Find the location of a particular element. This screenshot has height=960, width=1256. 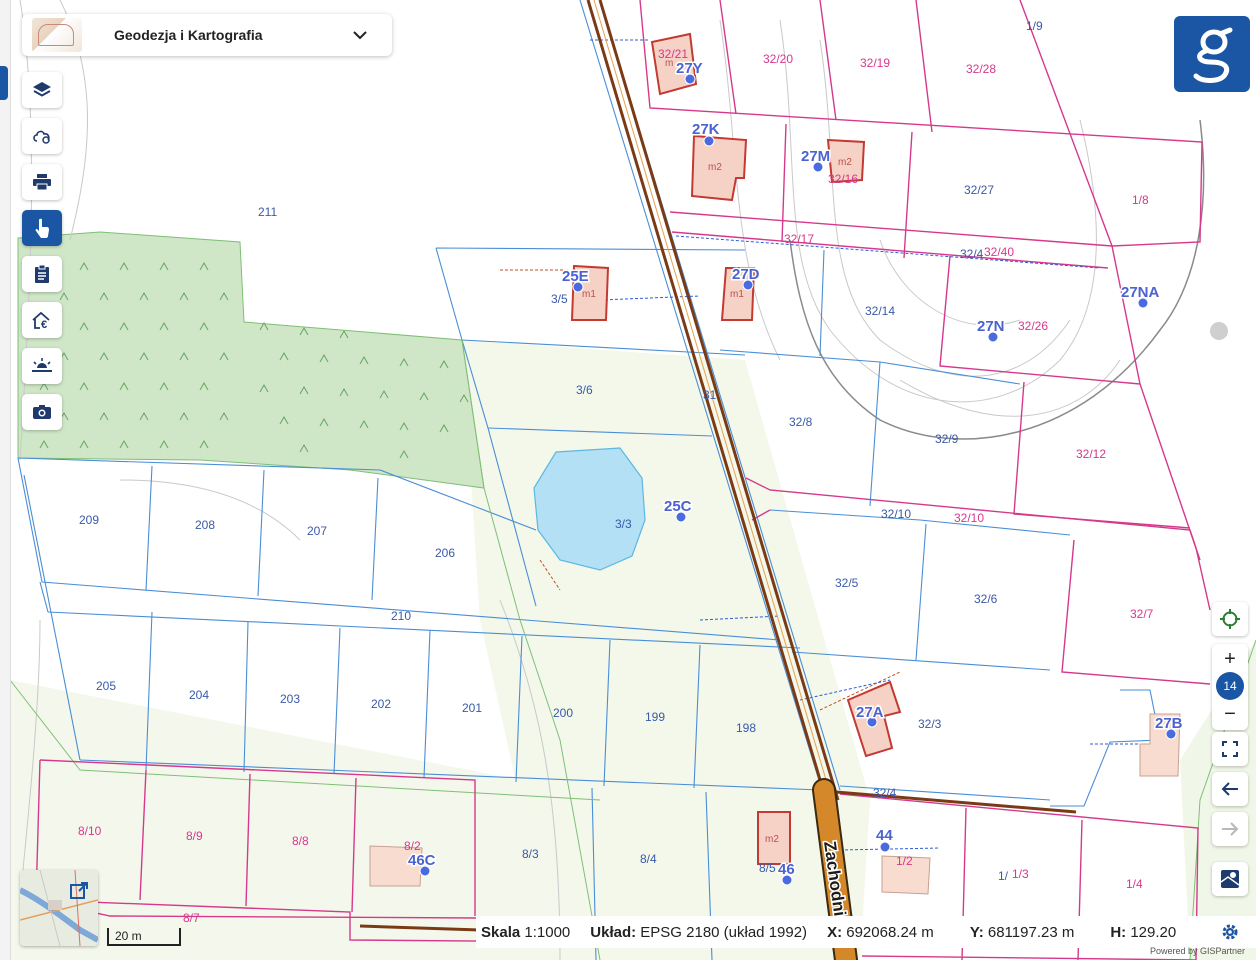

h-key: H: is located at coordinates (1118, 932).